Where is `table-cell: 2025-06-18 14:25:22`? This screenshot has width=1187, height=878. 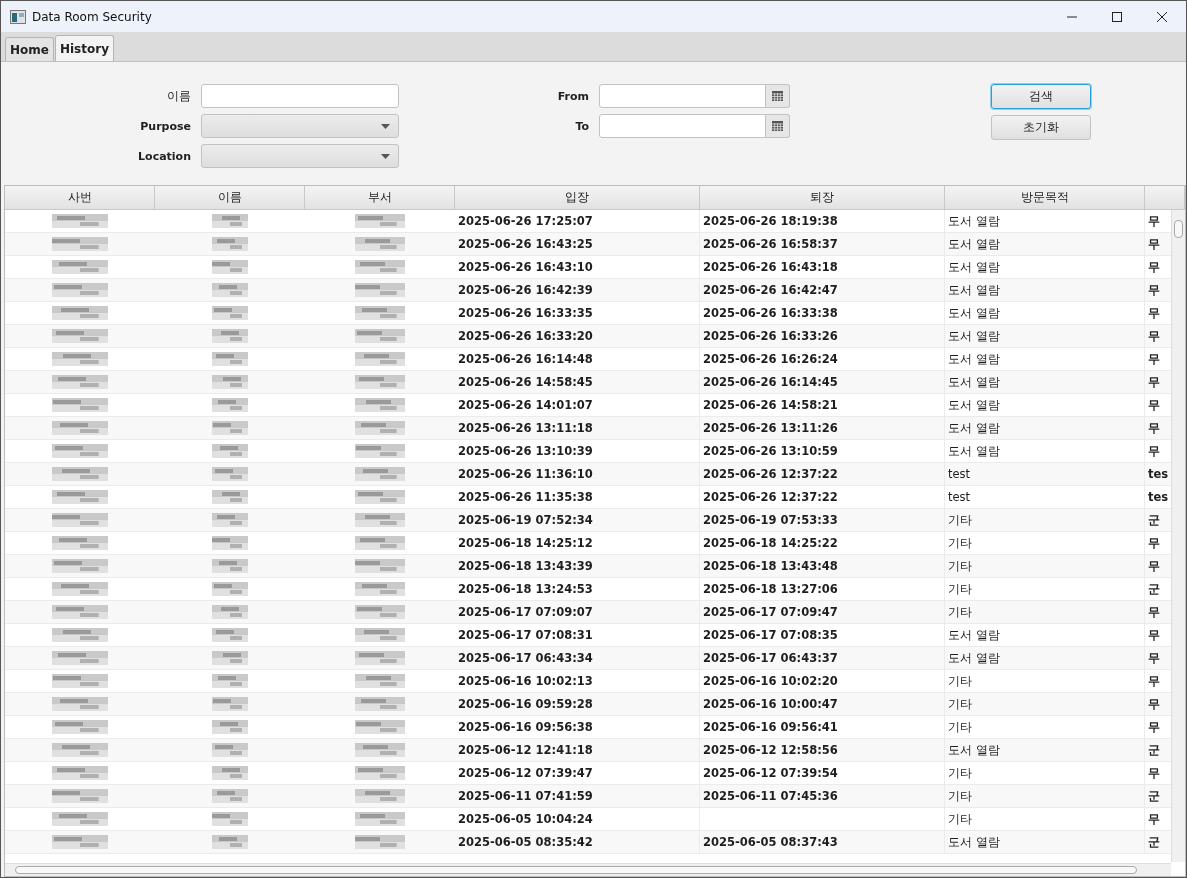
table-cell: 2025-06-18 14:25:22 is located at coordinates (770, 543).